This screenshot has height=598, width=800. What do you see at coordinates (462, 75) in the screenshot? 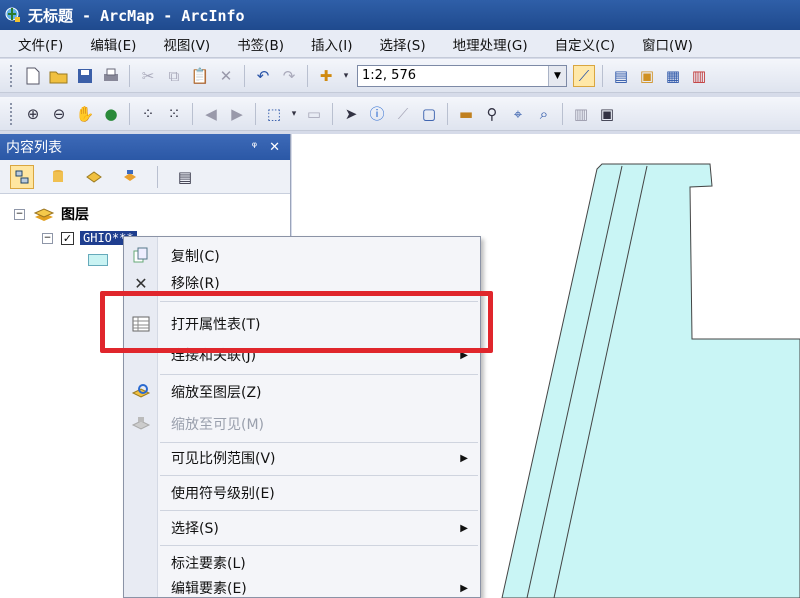
I see `map-scale-combobox: 1:2, 576 ▼` at bounding box center [462, 75].